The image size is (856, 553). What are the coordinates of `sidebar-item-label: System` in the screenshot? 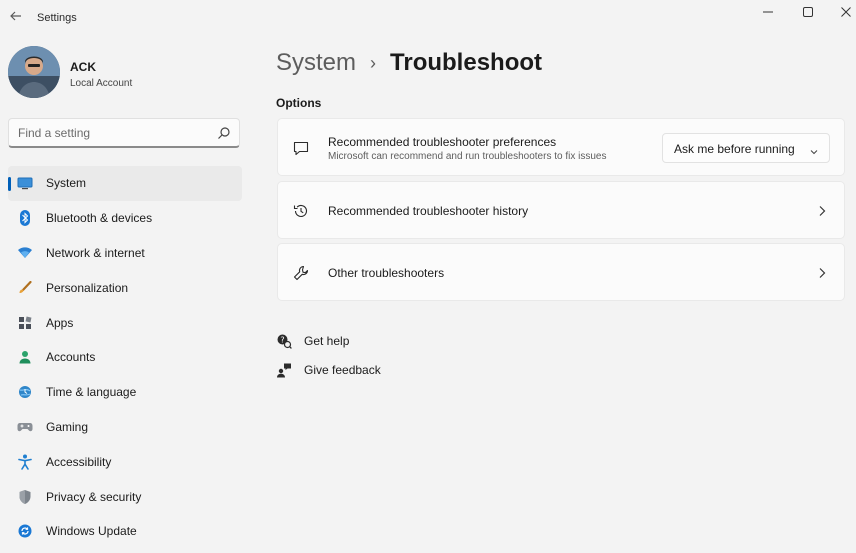 It's located at (66, 183).